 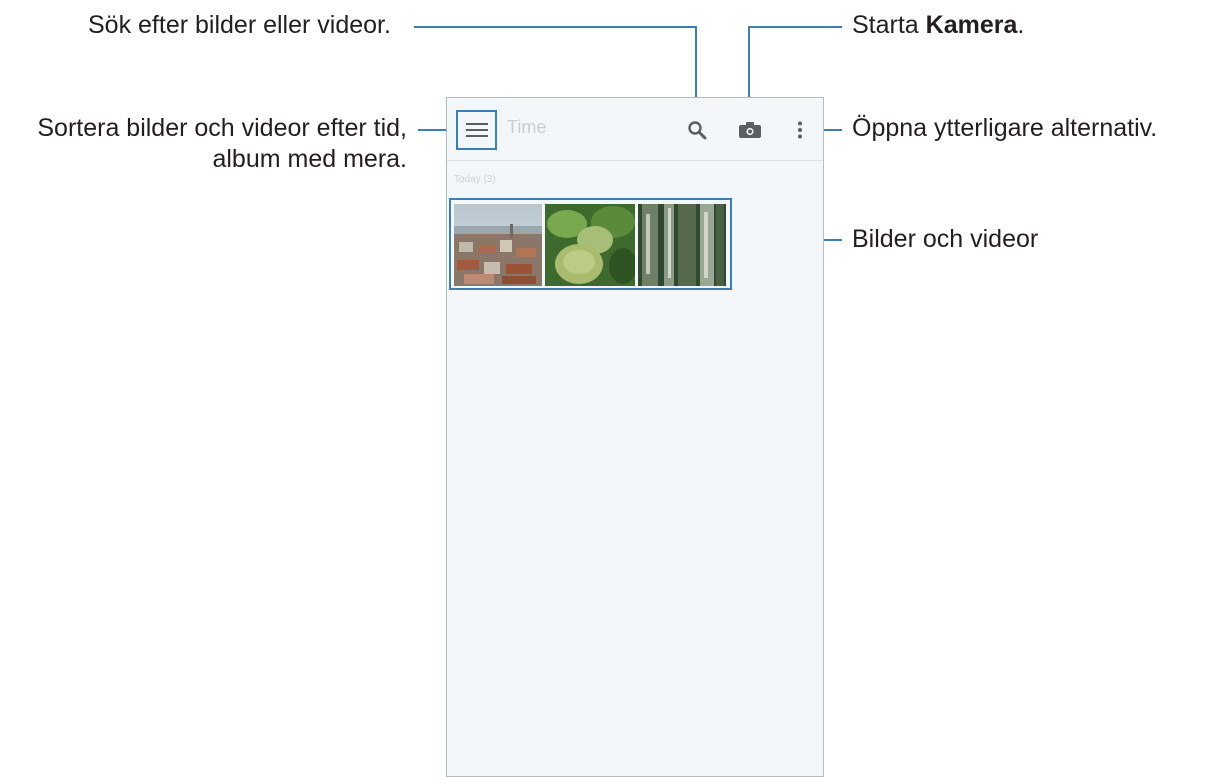 What do you see at coordinates (239, 25) in the screenshot?
I see `search-callout: Sök efter bilder eller videor.` at bounding box center [239, 25].